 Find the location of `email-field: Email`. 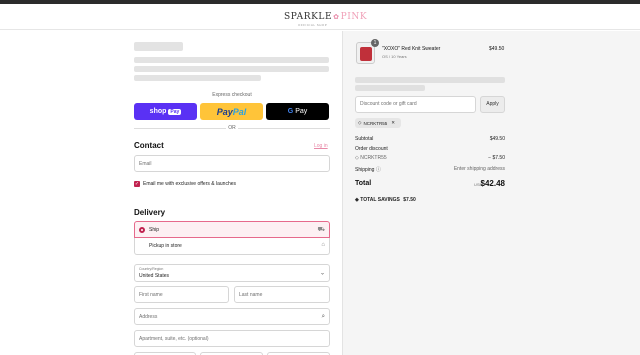

email-field: Email is located at coordinates (232, 163).